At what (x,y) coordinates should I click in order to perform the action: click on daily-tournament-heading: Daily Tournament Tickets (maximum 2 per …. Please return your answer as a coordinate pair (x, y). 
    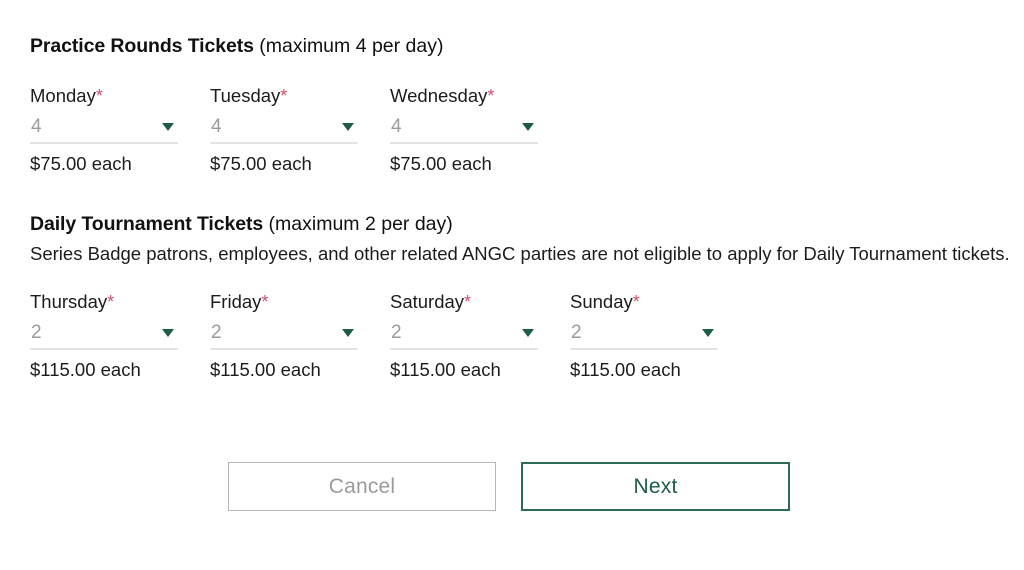
    Looking at the image, I should click on (241, 224).